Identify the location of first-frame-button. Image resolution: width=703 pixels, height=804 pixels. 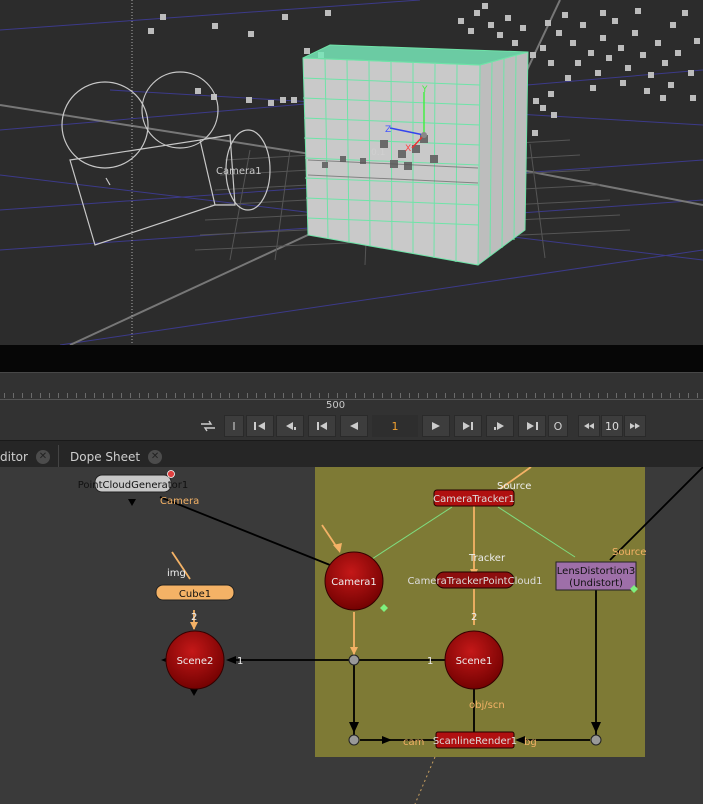
(260, 426).